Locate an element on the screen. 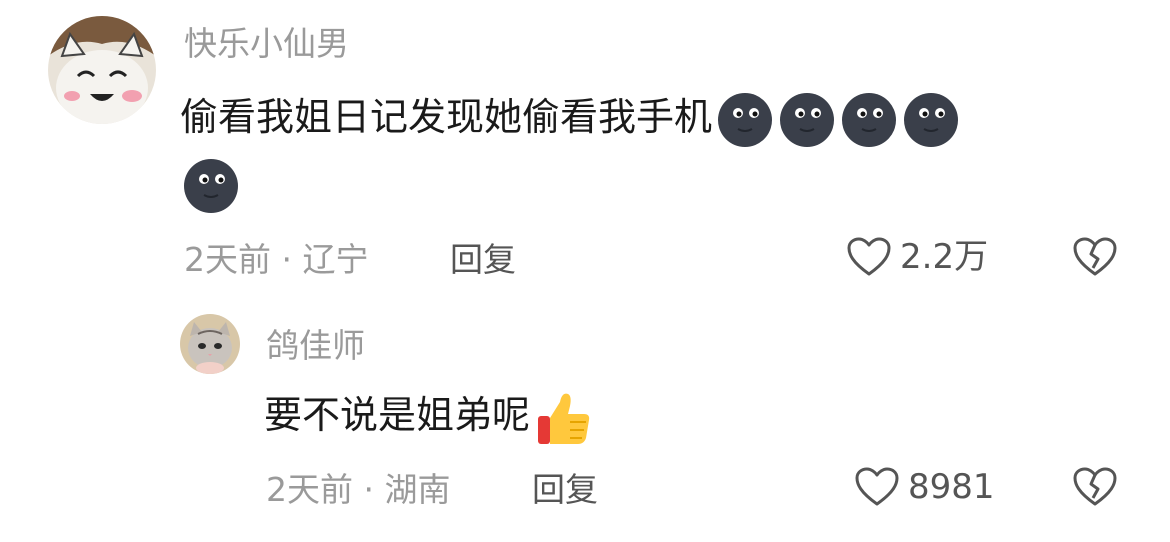 The image size is (1170, 542). comment-location: 湖南 is located at coordinates (417, 489).